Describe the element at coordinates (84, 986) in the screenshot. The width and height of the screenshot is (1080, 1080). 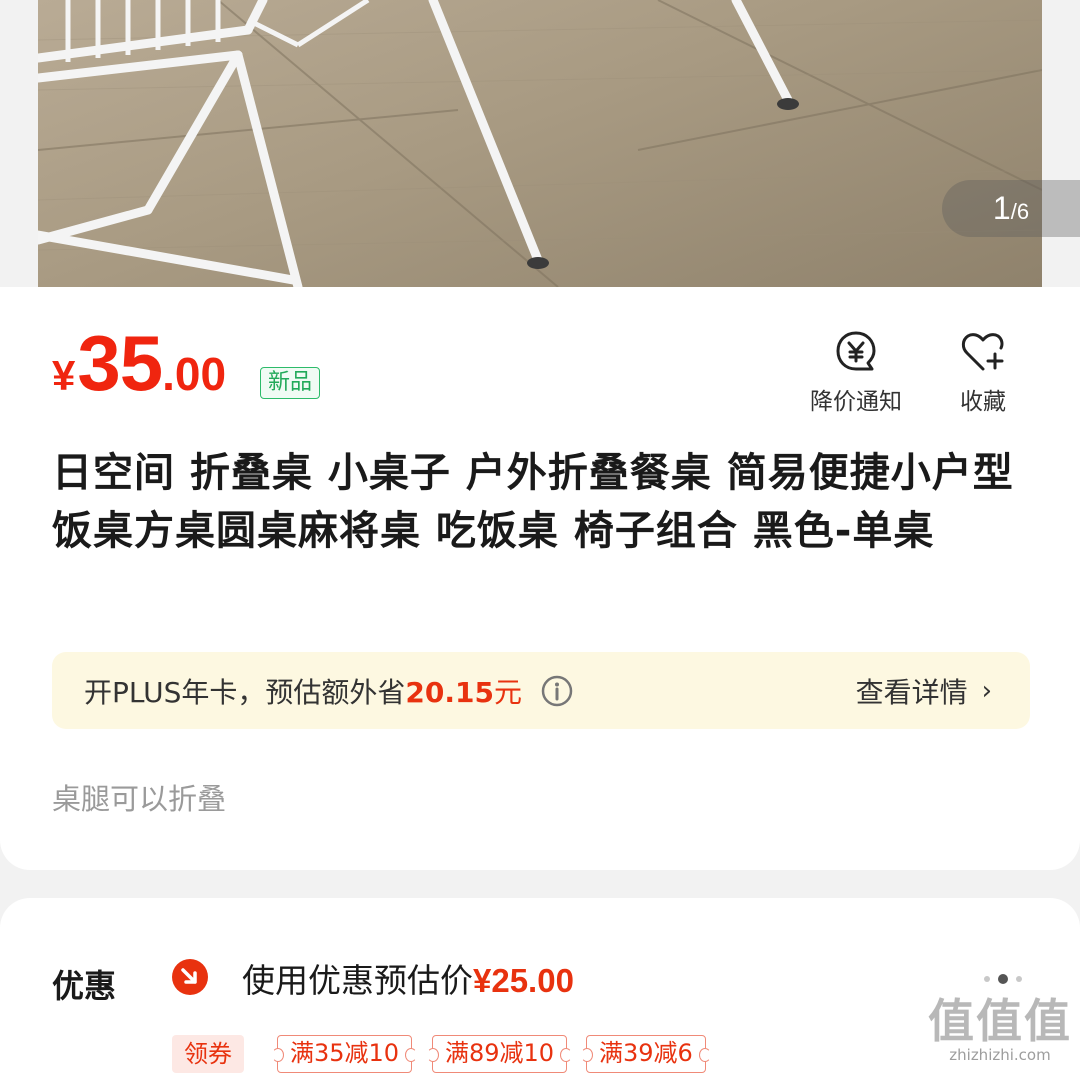
I see `promotion-label: 优惠` at that location.